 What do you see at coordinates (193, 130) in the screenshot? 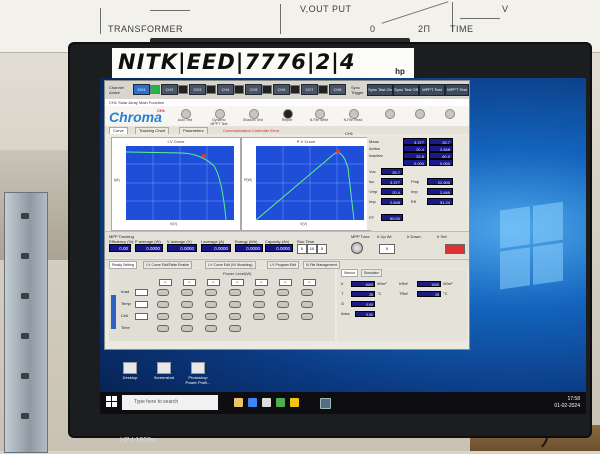
I see `tab-parameters: Parameters` at bounding box center [193, 130].